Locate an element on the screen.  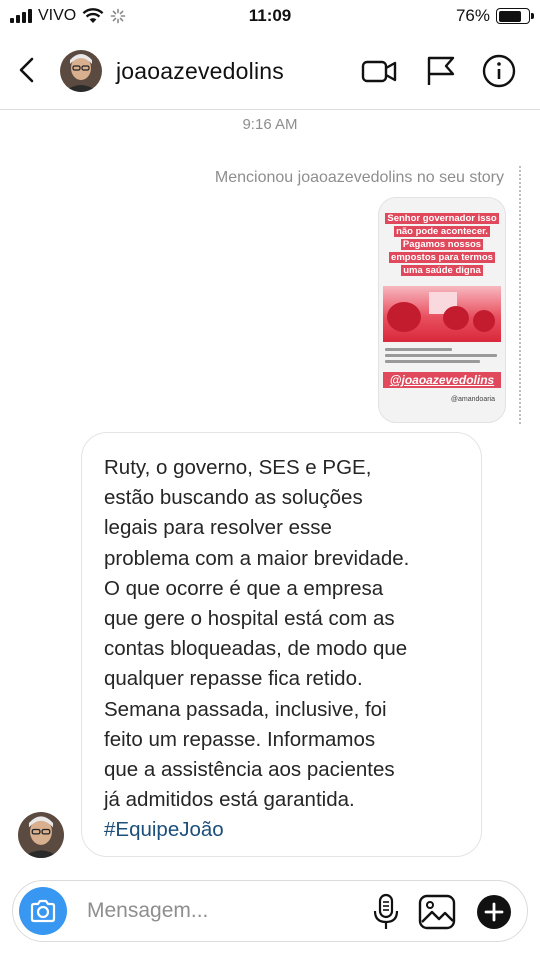
story-mention-note: Mencionou joaoazevedolins no seu story is located at coordinates (359, 177).